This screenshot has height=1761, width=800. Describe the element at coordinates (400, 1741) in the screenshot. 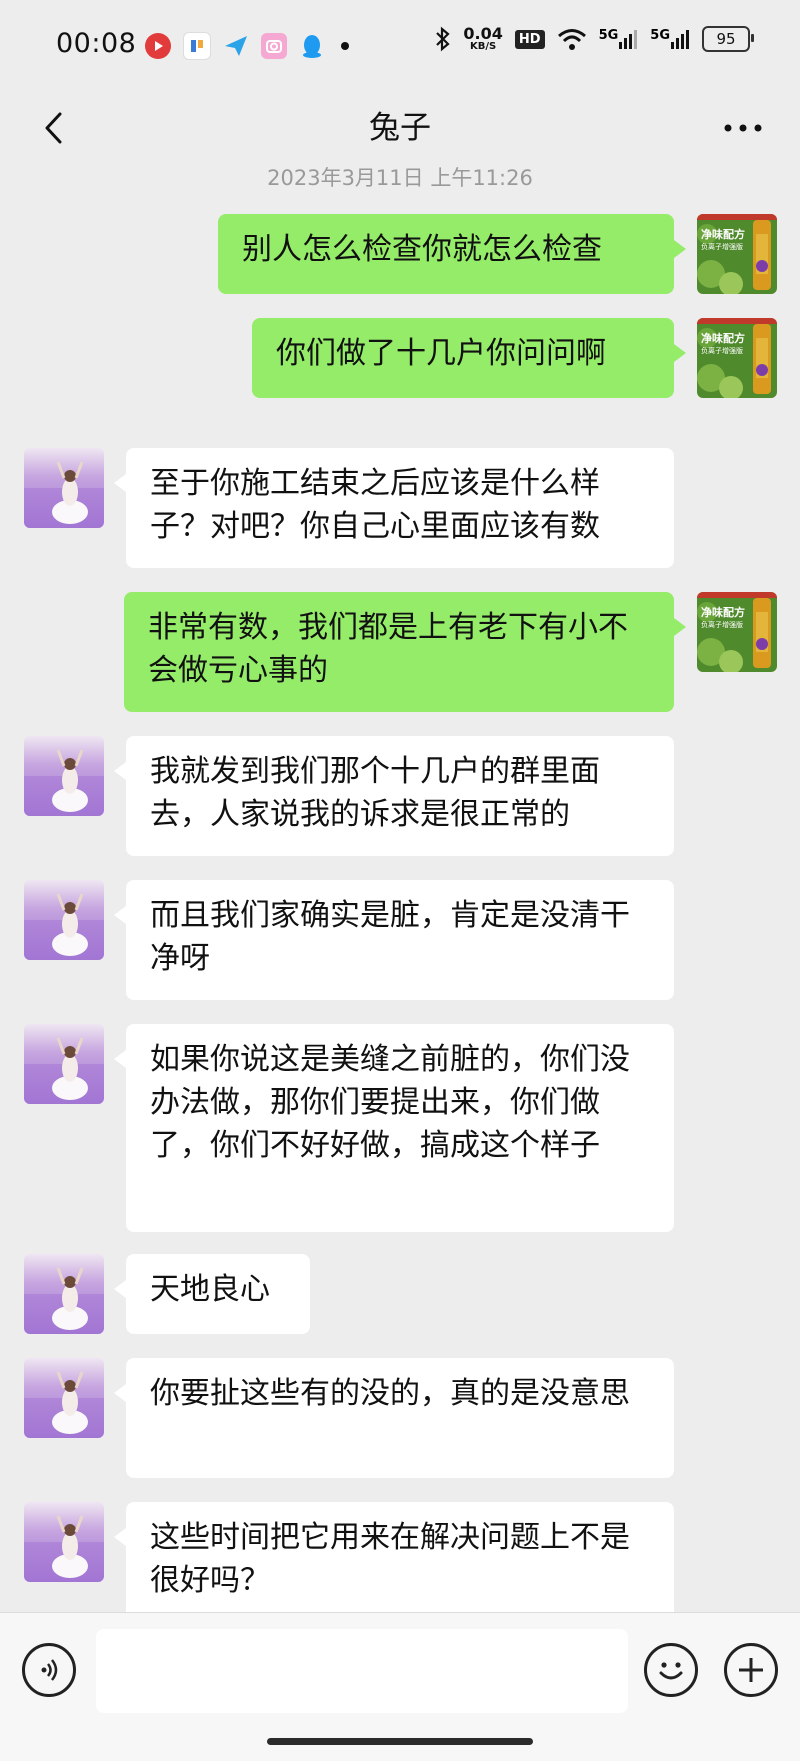

I see `home-indicator` at that location.